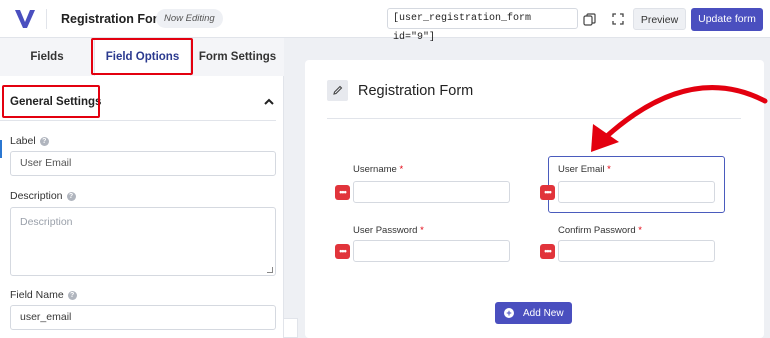 This screenshot has width=770, height=338. I want to click on tab-form-settings: Form Settings, so click(237, 57).